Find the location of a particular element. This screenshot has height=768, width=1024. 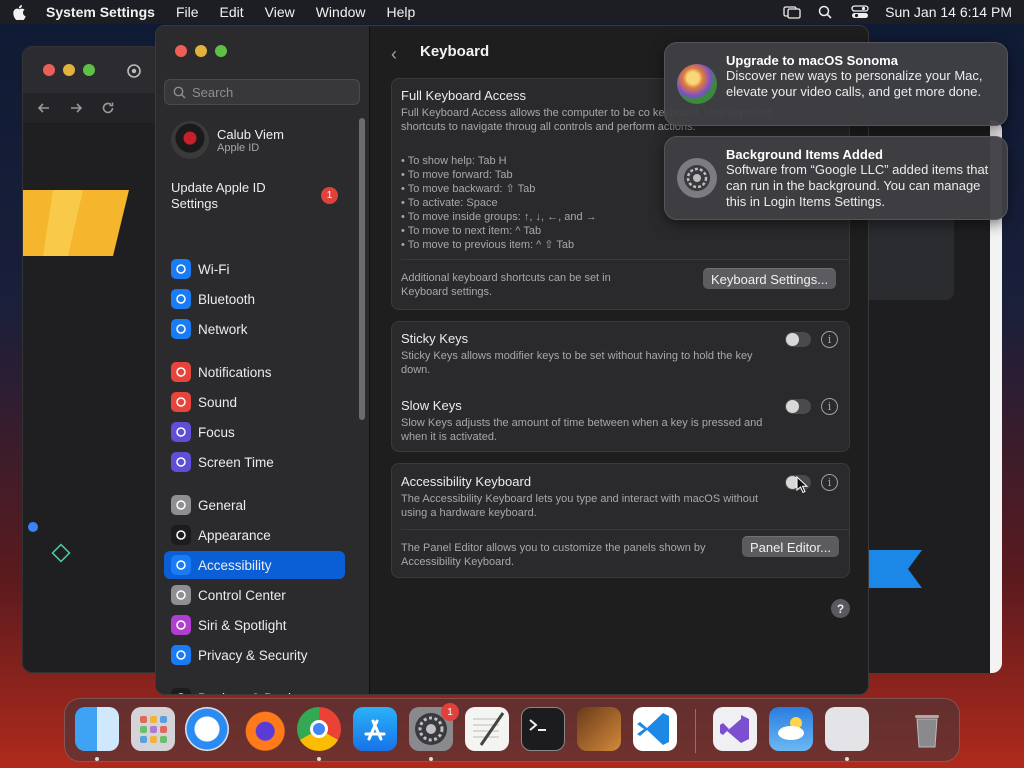

visual-studio-app-icon is located at coordinates (735, 729).